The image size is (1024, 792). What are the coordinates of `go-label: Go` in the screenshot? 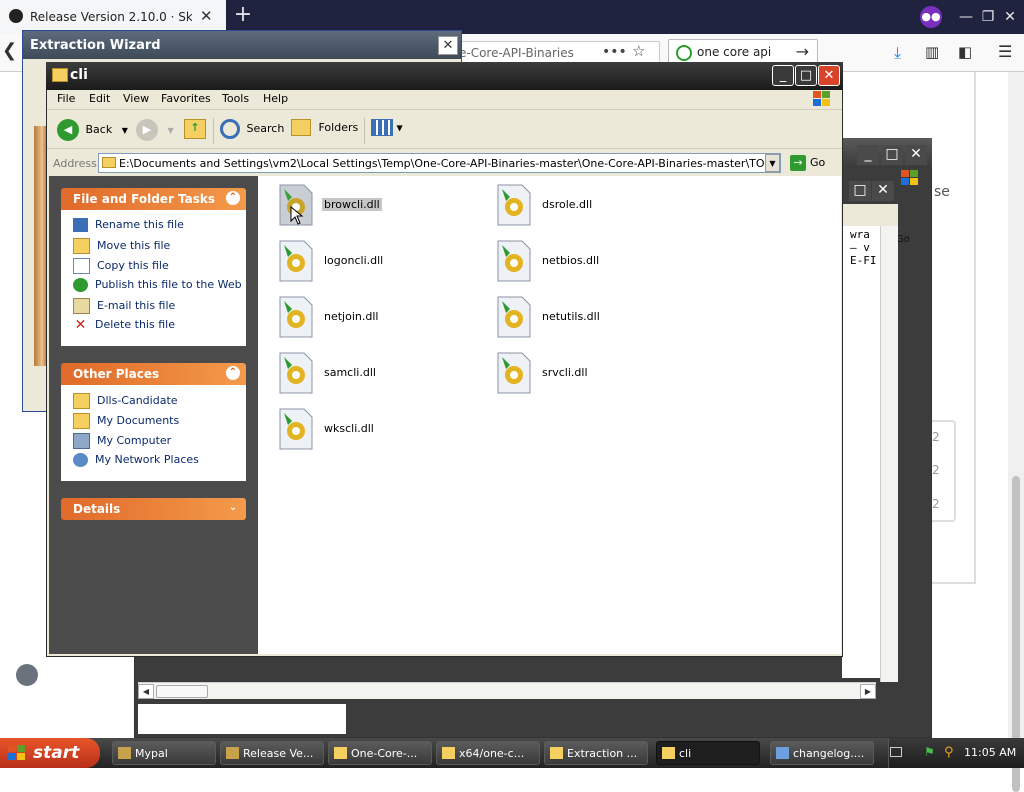 It's located at (818, 162).